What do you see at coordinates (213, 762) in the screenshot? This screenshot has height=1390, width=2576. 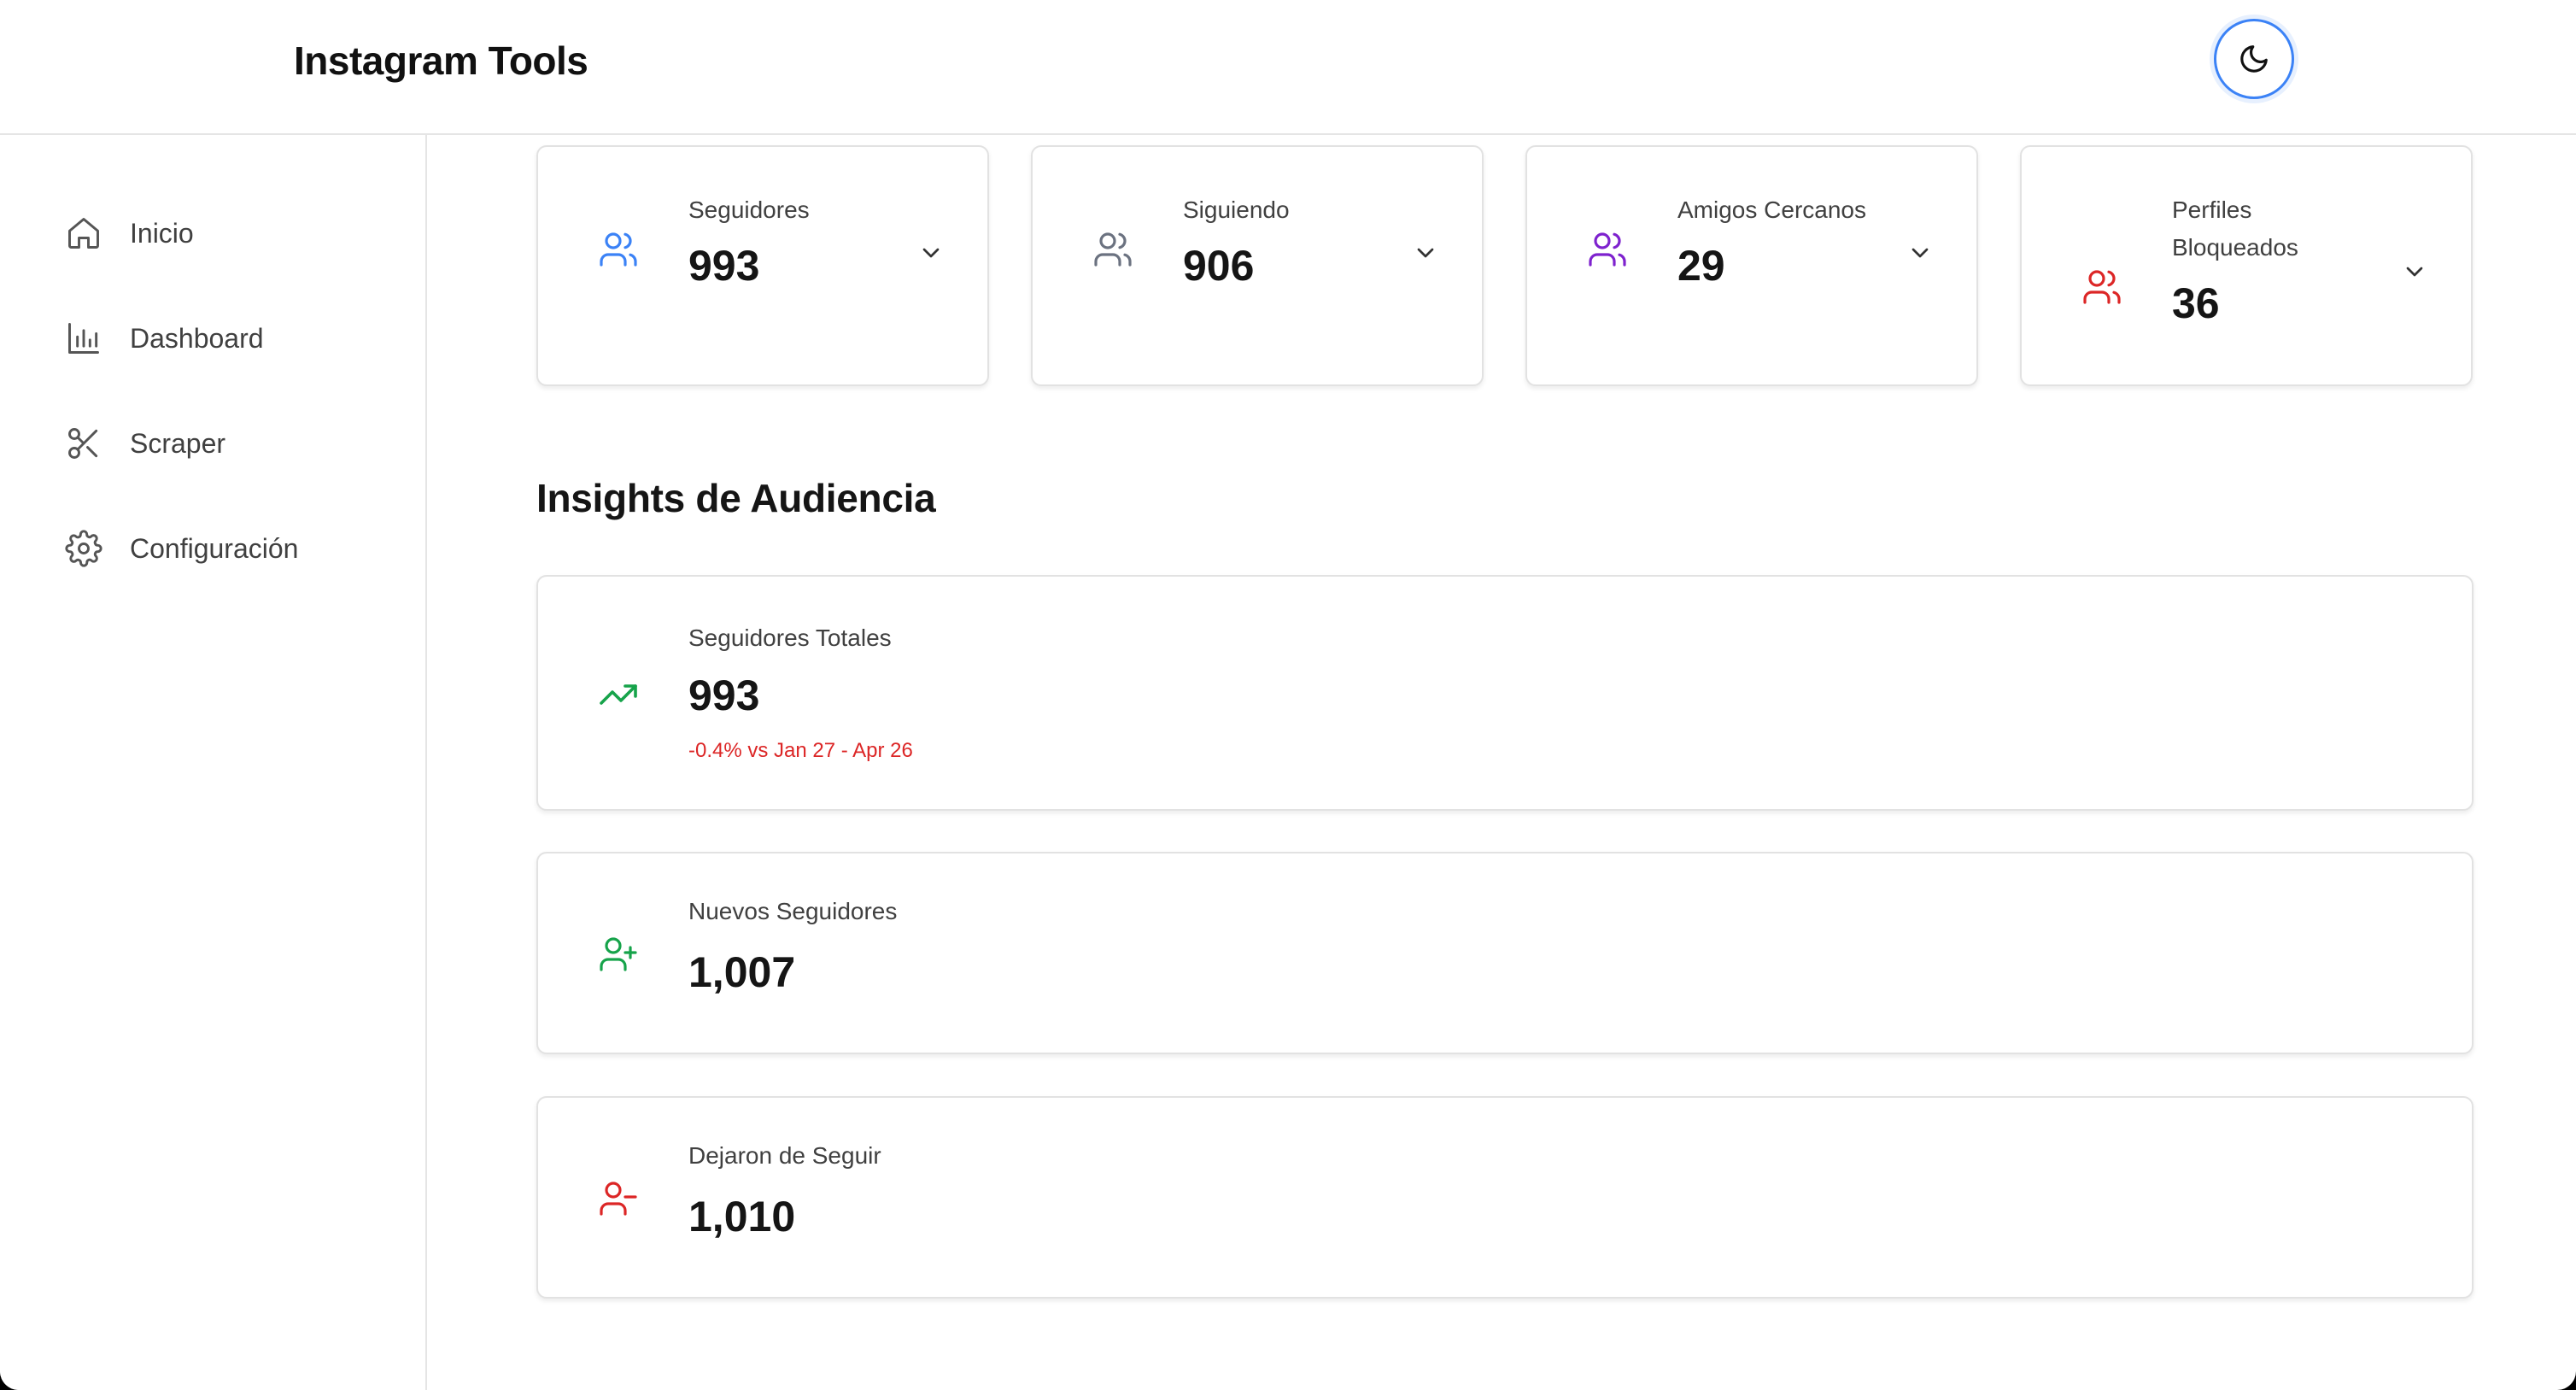 I see `sidebar: Inicio Dashboard Scraper Configuración` at bounding box center [213, 762].